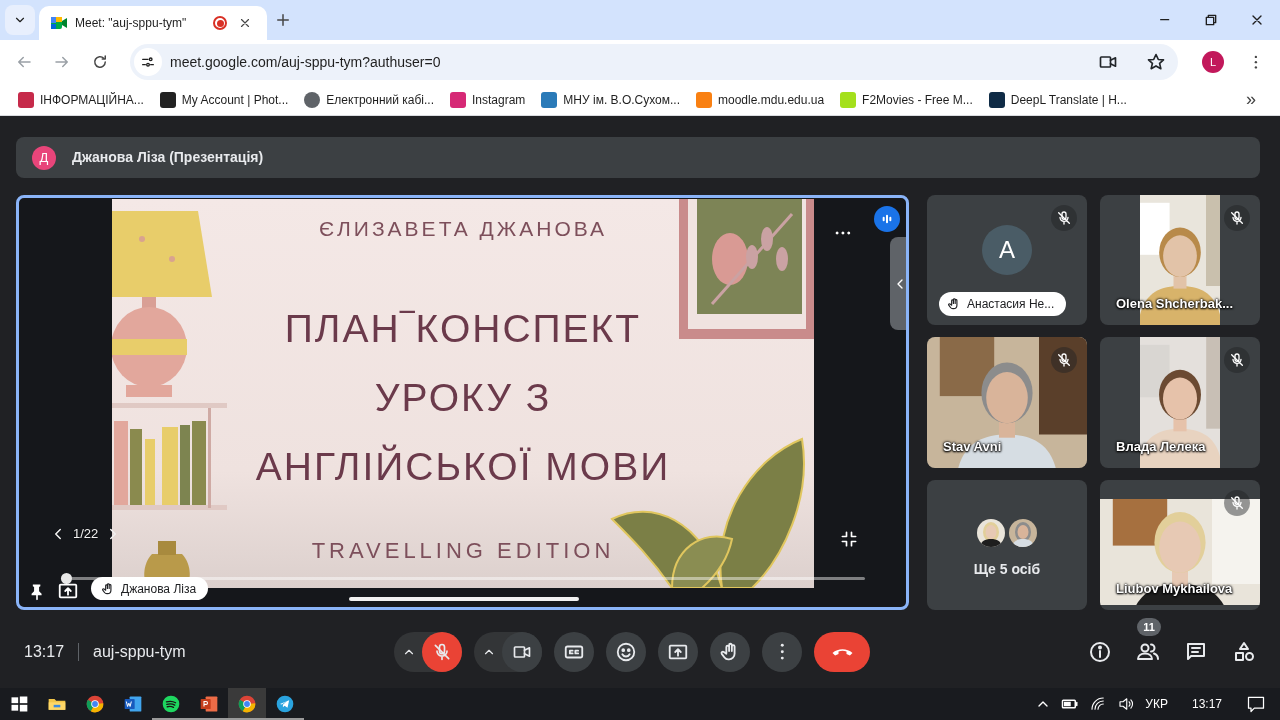  What do you see at coordinates (522, 652) in the screenshot?
I see `camera-button` at bounding box center [522, 652].